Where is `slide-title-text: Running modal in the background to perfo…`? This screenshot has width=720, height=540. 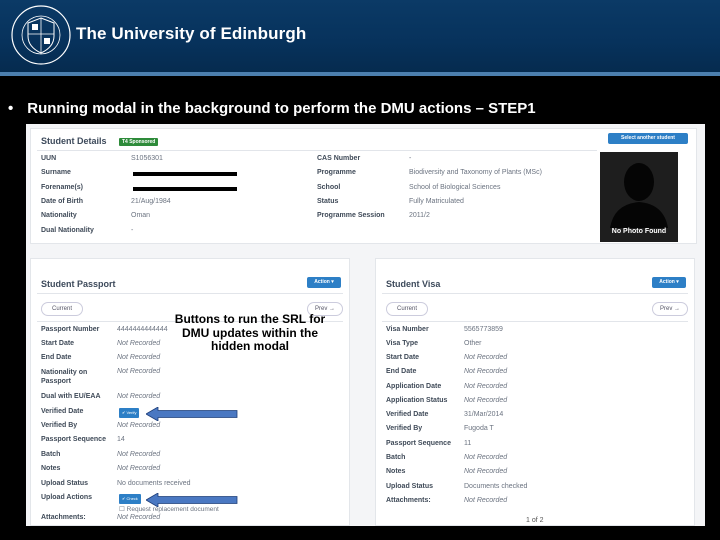
slide-title-text: Running modal in the background to perfo… is located at coordinates (281, 108).